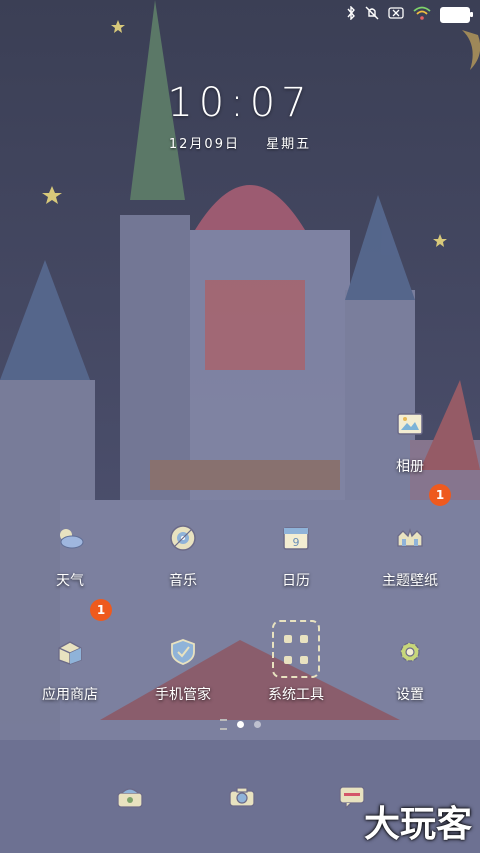 This screenshot has height=853, width=480. I want to click on app-label: 设置, so click(410, 695).